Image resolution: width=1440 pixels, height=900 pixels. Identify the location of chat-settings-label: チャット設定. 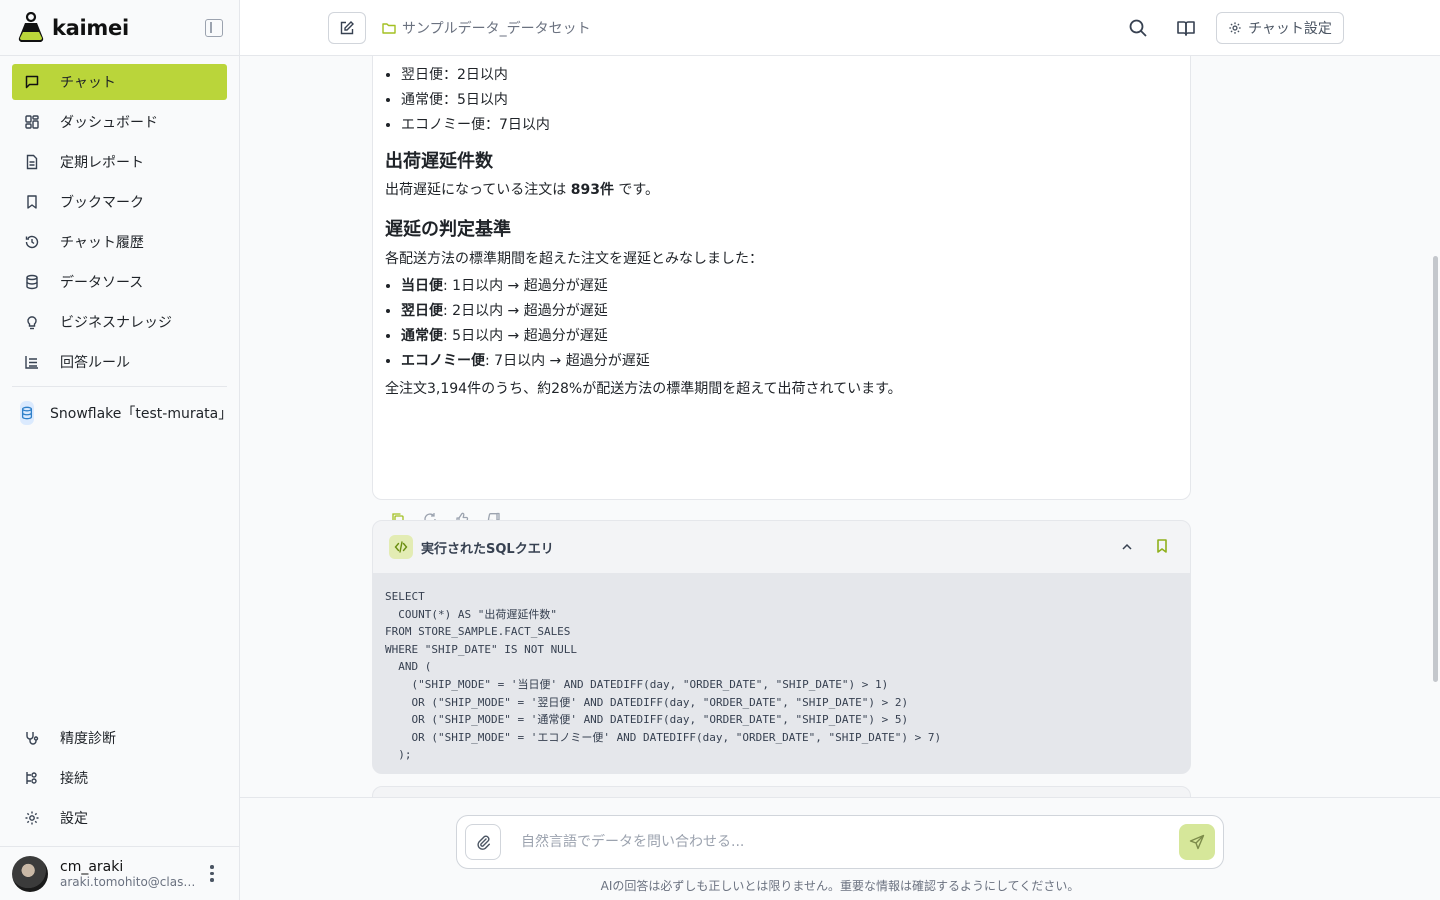
(1290, 29).